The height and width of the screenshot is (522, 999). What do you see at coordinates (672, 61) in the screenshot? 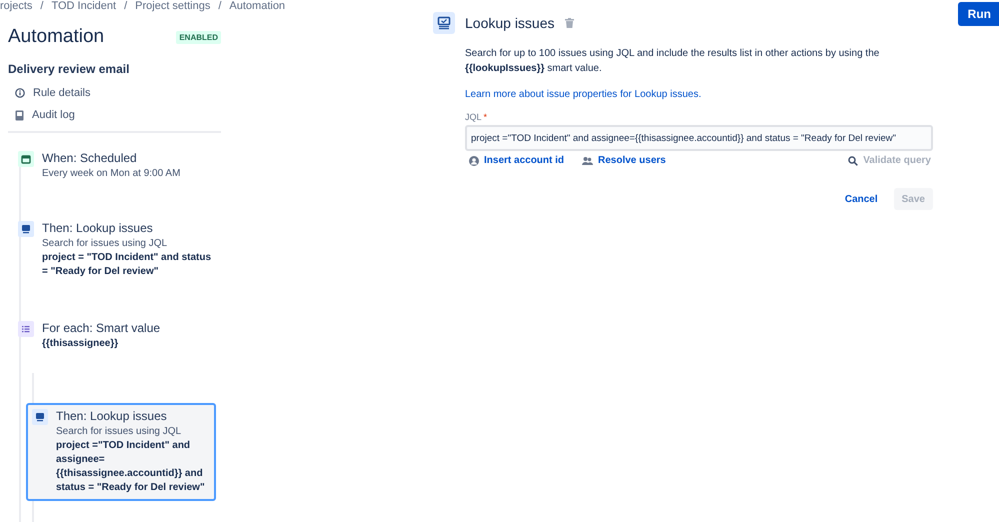
I see `detail-description: Search for up to 100 issues using JQL and include the results list in other actions by using the {{lookupIssues}} smart value.` at bounding box center [672, 61].